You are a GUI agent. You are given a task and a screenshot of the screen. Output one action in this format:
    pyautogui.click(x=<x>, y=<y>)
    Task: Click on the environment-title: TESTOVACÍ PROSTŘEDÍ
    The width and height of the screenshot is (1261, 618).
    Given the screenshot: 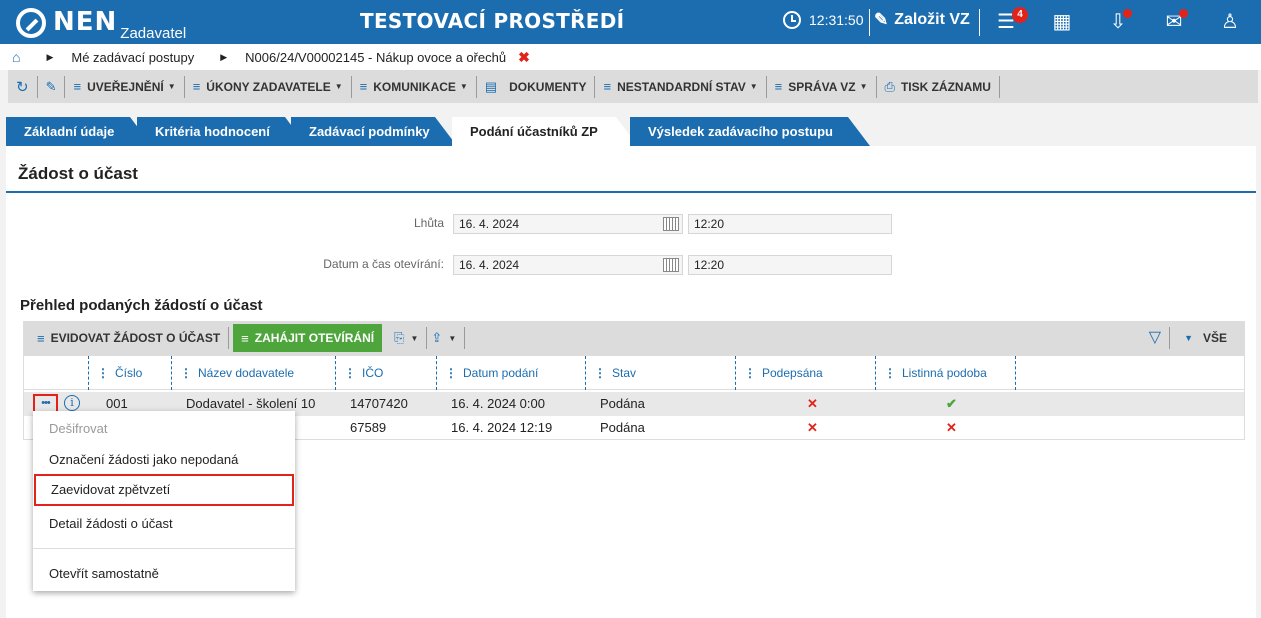 What is the action you would take?
    pyautogui.click(x=492, y=21)
    